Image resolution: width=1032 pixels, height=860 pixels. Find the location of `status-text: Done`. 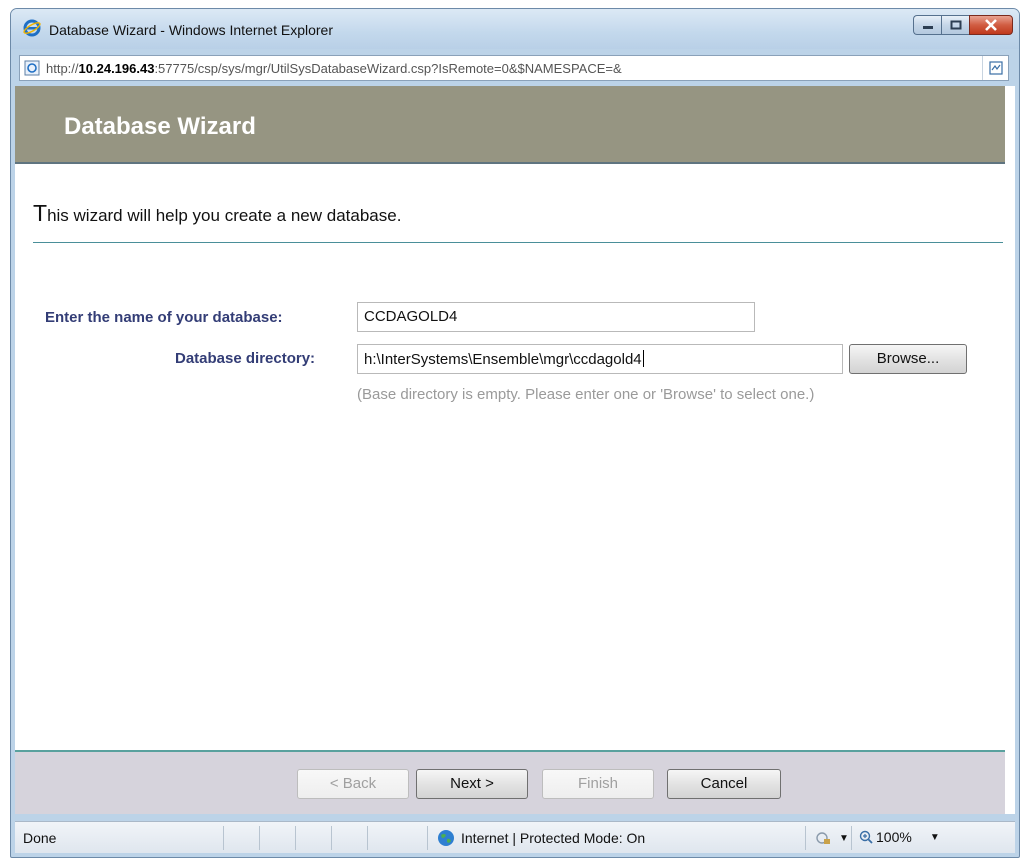

status-text: Done is located at coordinates (40, 838).